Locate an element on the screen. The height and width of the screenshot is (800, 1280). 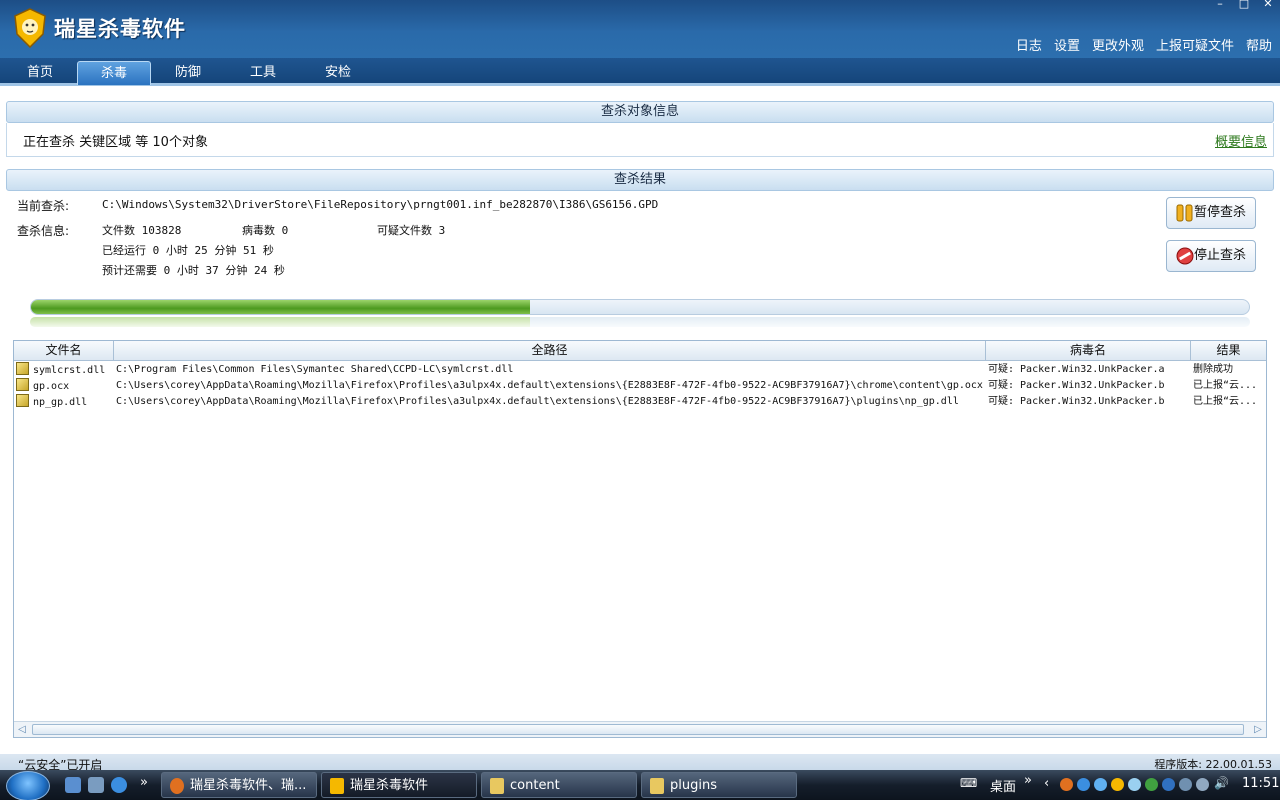
help-link: 帮助 is located at coordinates (1259, 44).